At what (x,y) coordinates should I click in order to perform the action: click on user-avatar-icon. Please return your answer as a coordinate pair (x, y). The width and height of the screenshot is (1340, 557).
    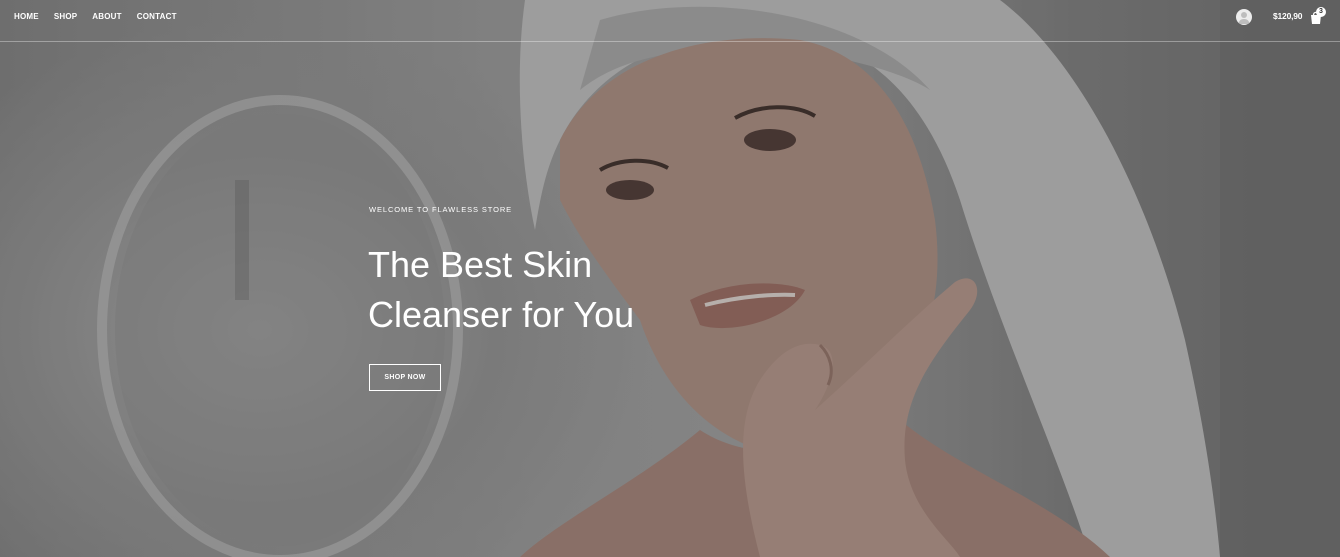
    Looking at the image, I should click on (1244, 17).